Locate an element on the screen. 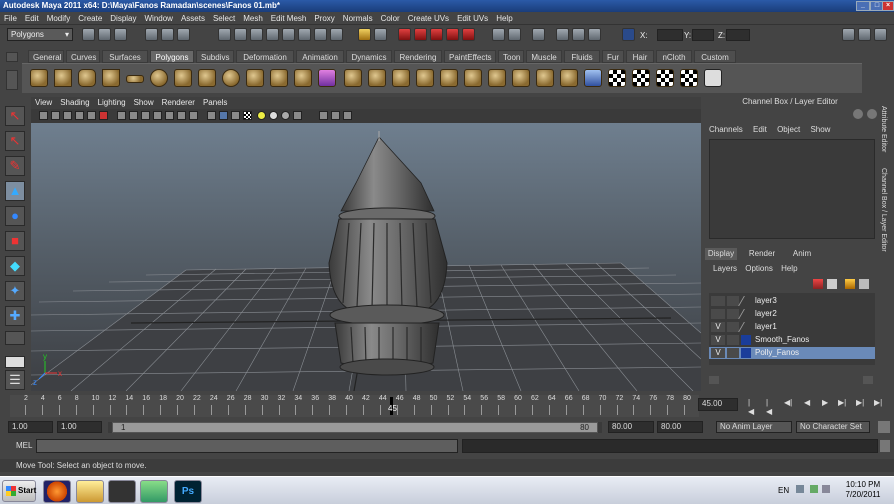  start-button: Start is located at coordinates (19, 491).